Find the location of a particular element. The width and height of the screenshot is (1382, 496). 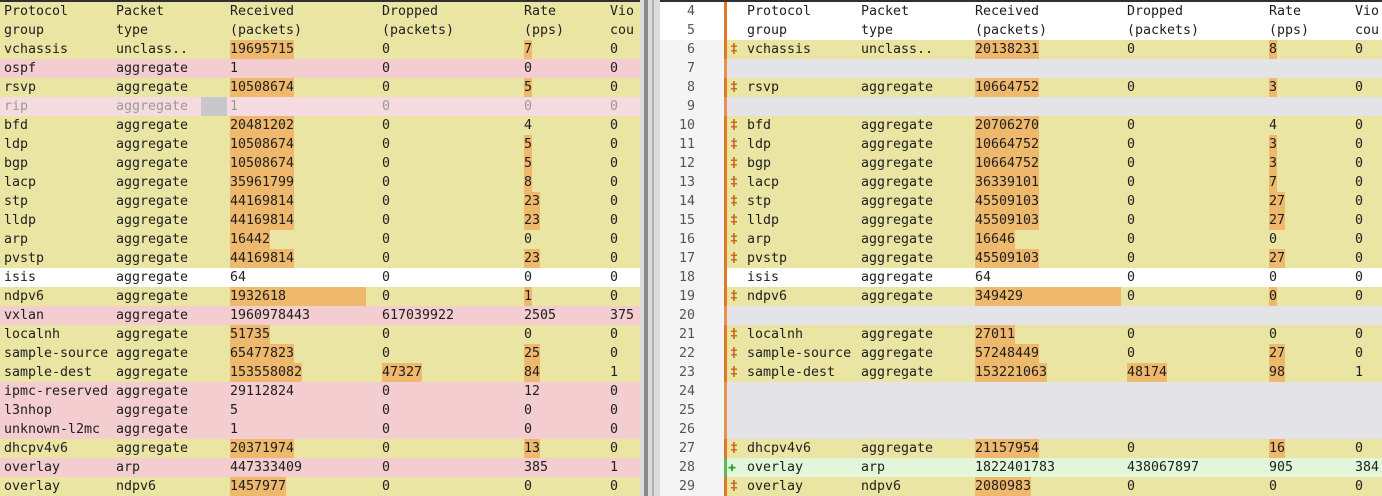

cell-received: 10664752 is located at coordinates (1007, 87).